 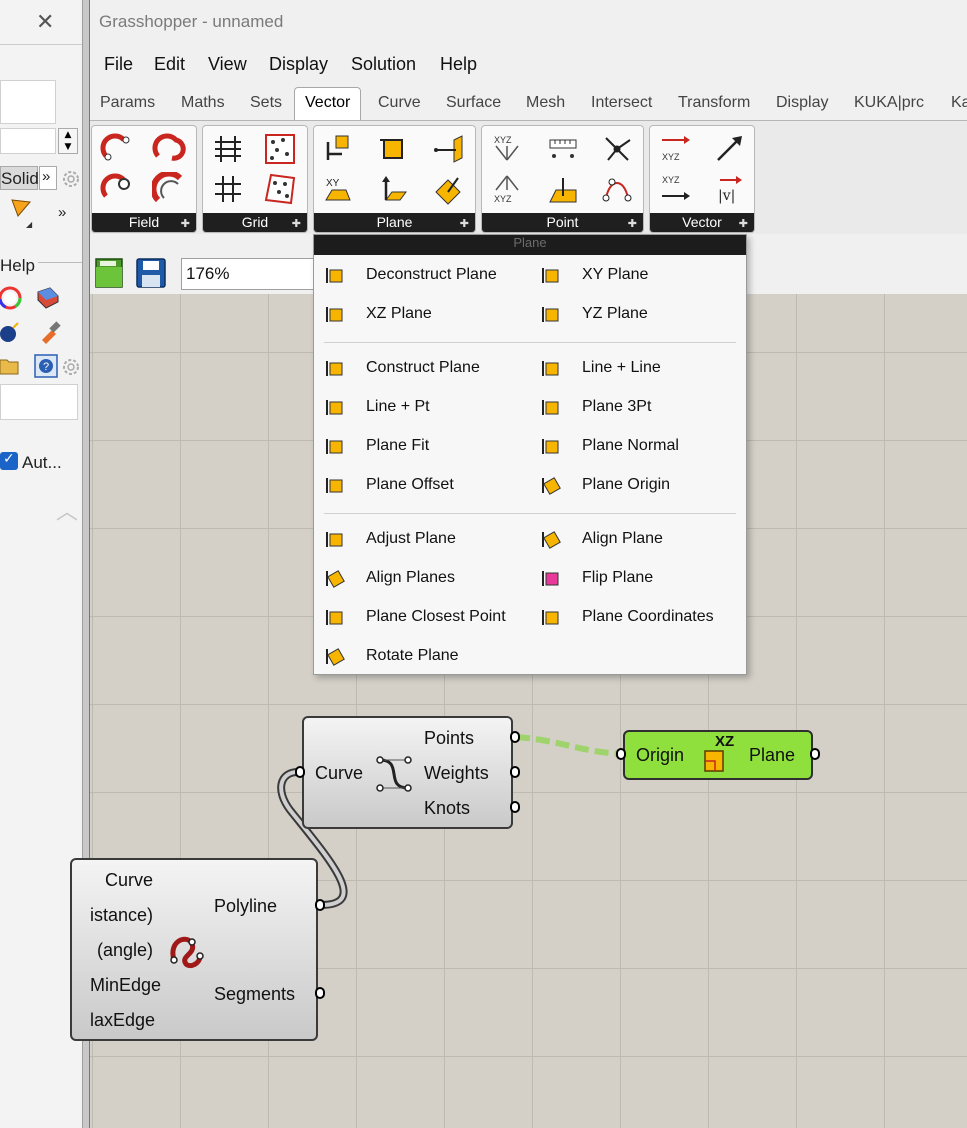 I want to click on align-planes-icon, so click(x=335, y=578).